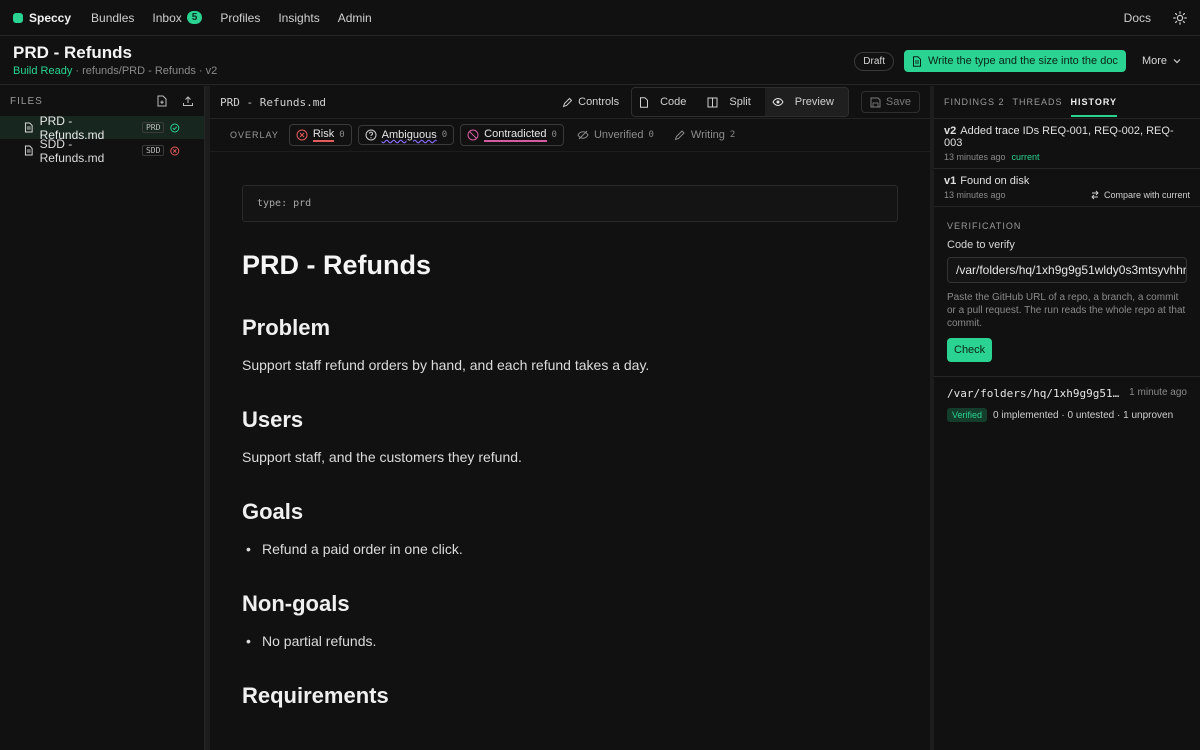 The image size is (1200, 750). I want to click on overlay-unverified-toggle: Unverified 0, so click(615, 135).